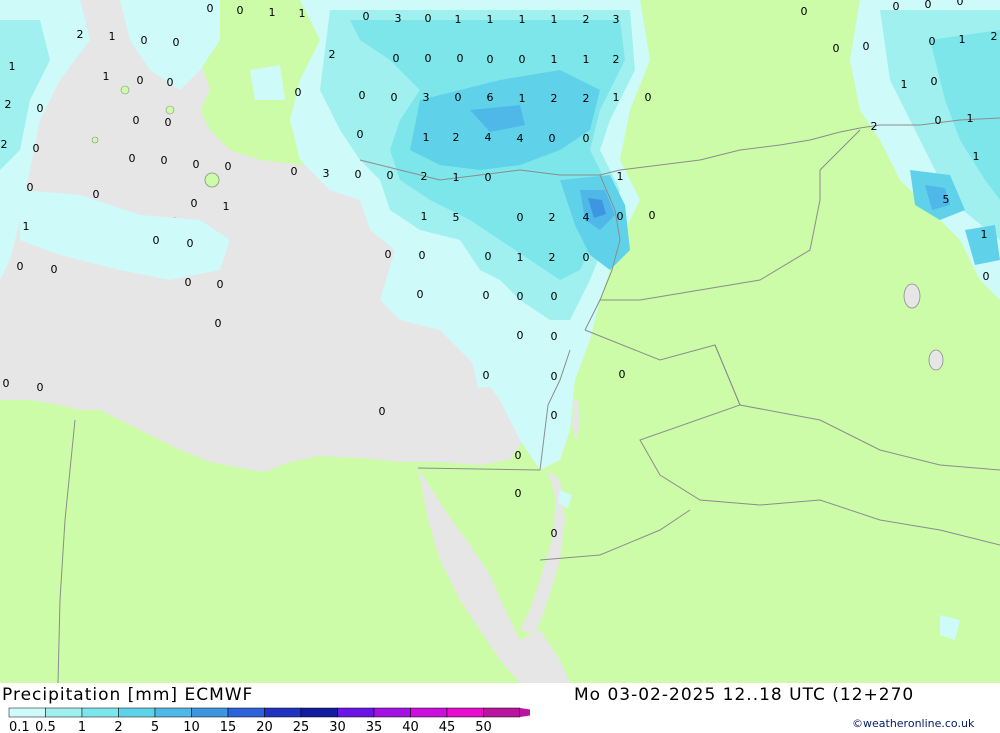 The height and width of the screenshot is (733, 1000). What do you see at coordinates (191, 726) in the screenshot?
I see `legend-tick-label: 10` at bounding box center [191, 726].